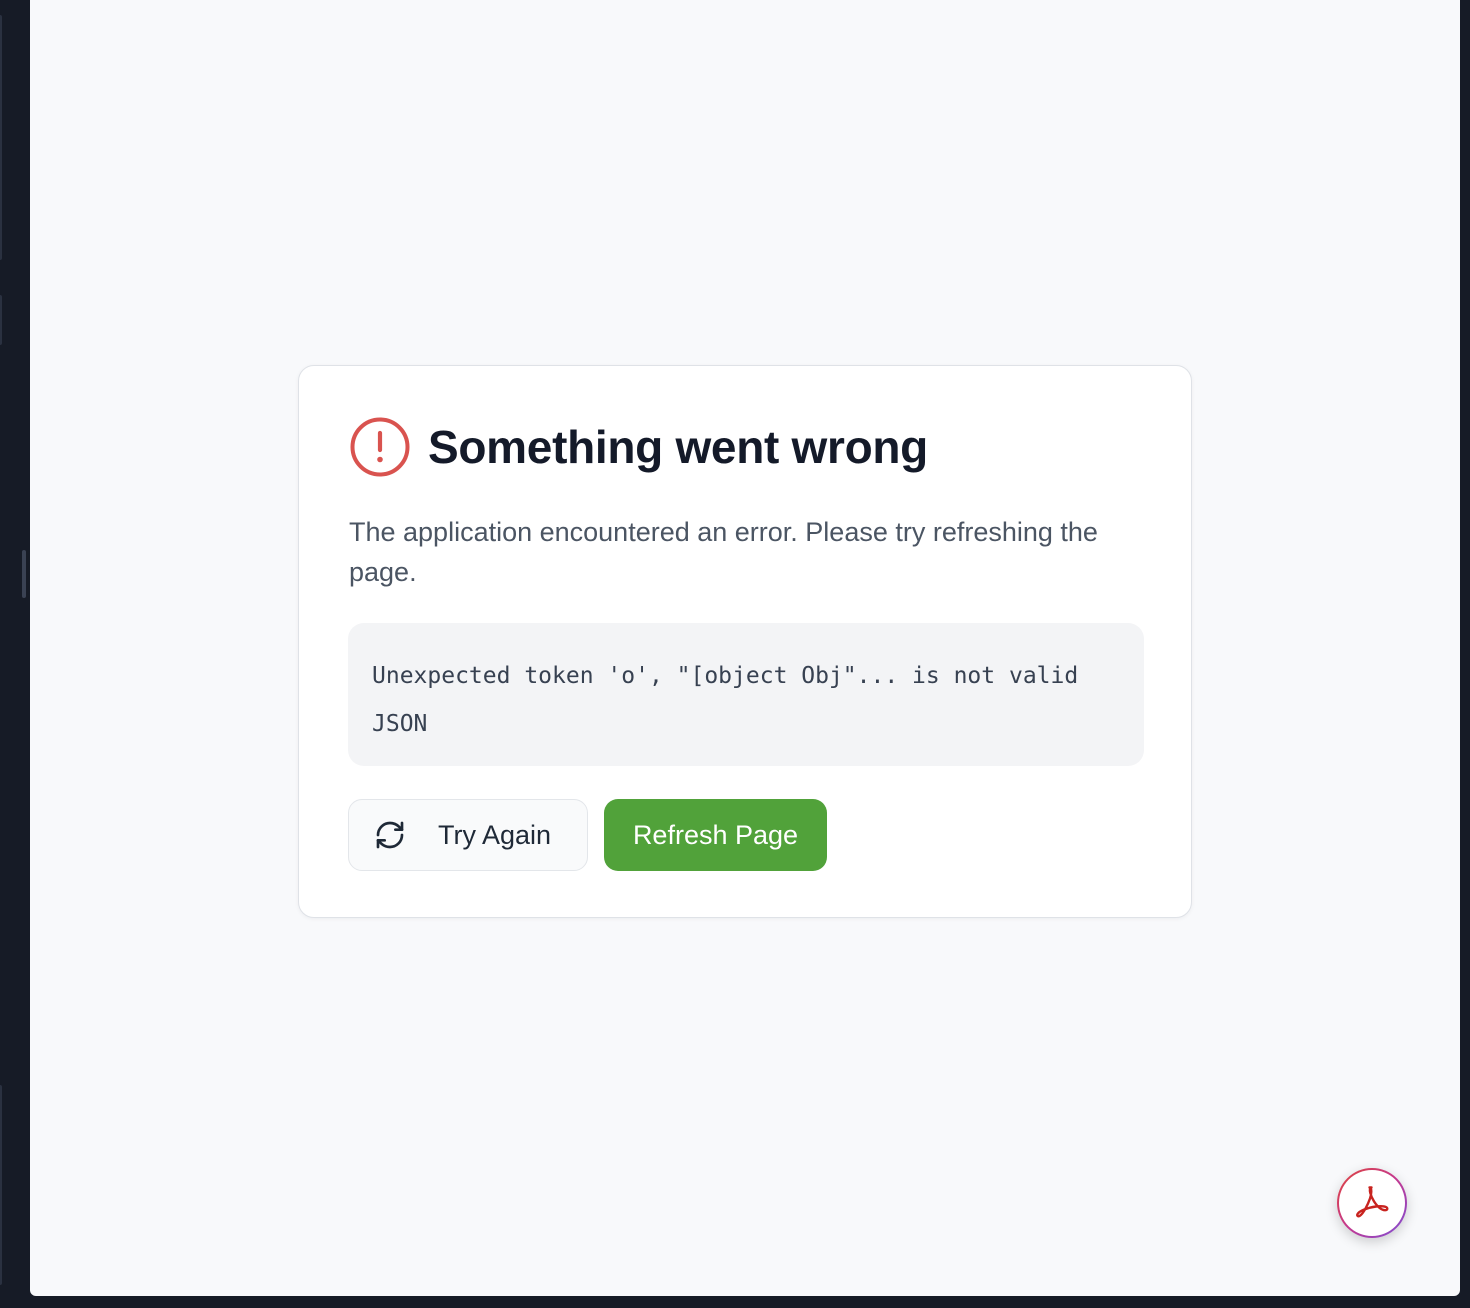 This screenshot has width=1470, height=1308. I want to click on acrobat-pdf-icon, so click(1372, 1203).